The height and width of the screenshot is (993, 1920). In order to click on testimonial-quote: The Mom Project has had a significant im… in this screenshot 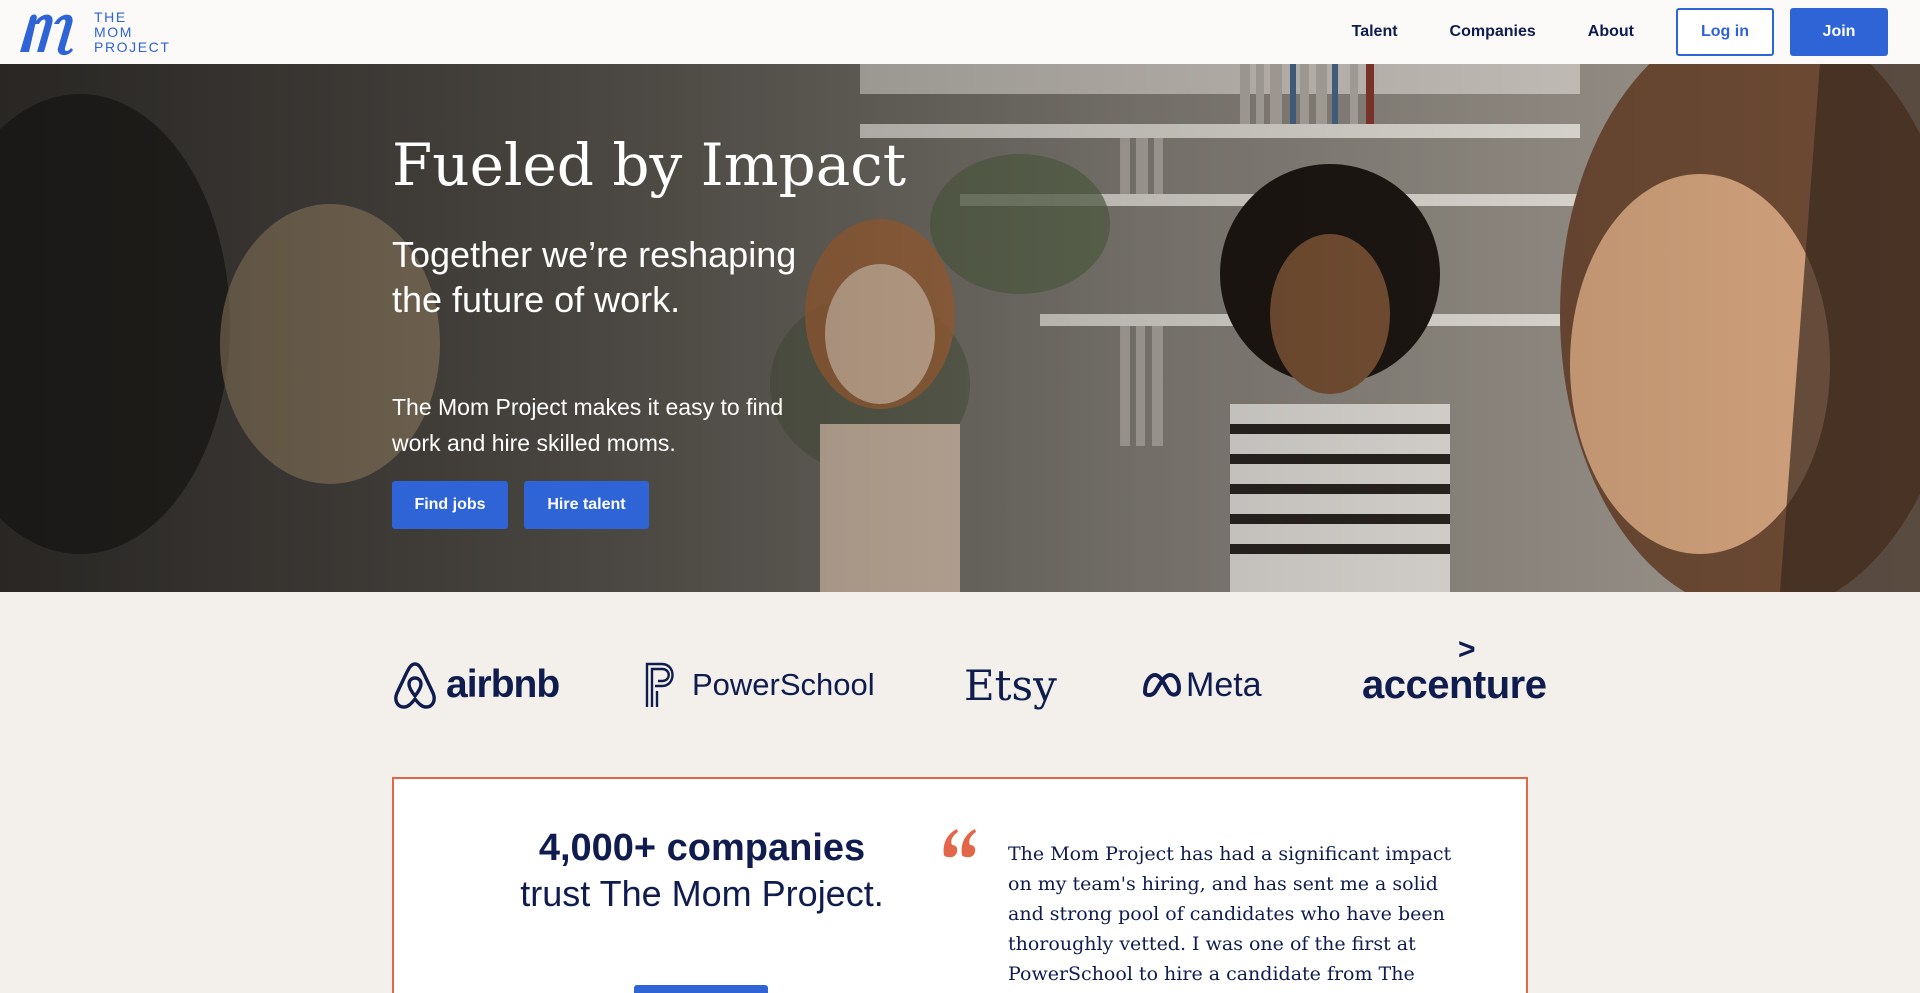, I will do `click(1230, 914)`.